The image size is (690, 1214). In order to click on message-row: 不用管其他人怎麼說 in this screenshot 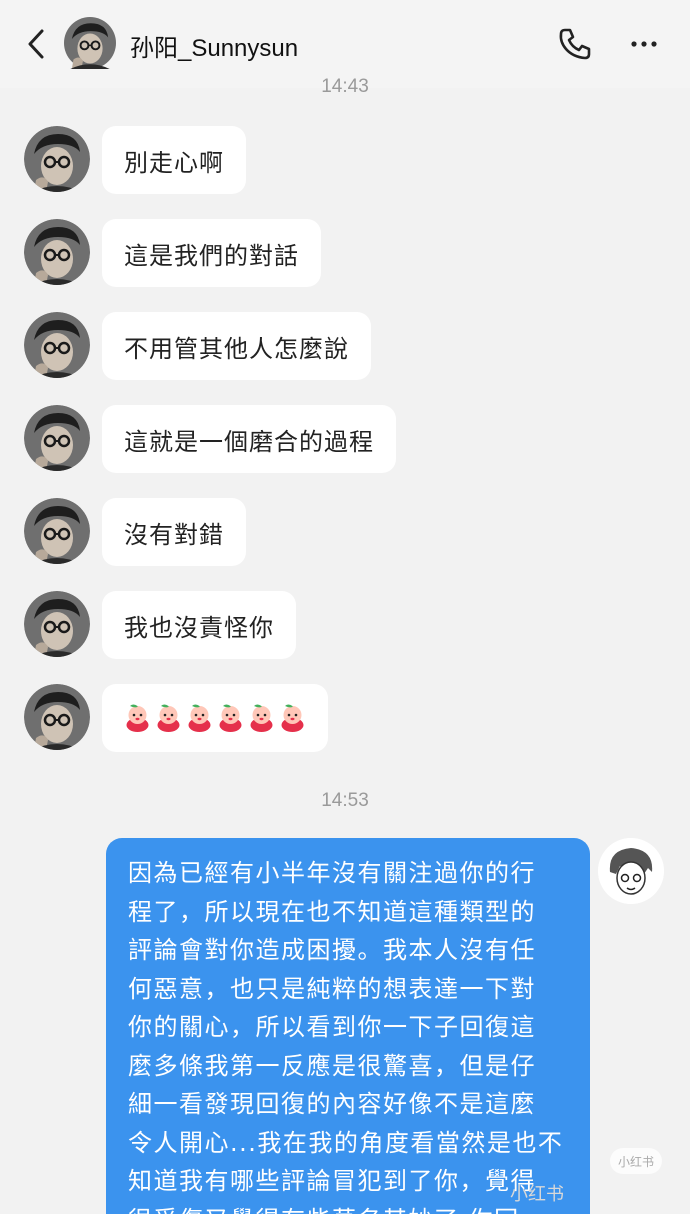, I will do `click(345, 347)`.